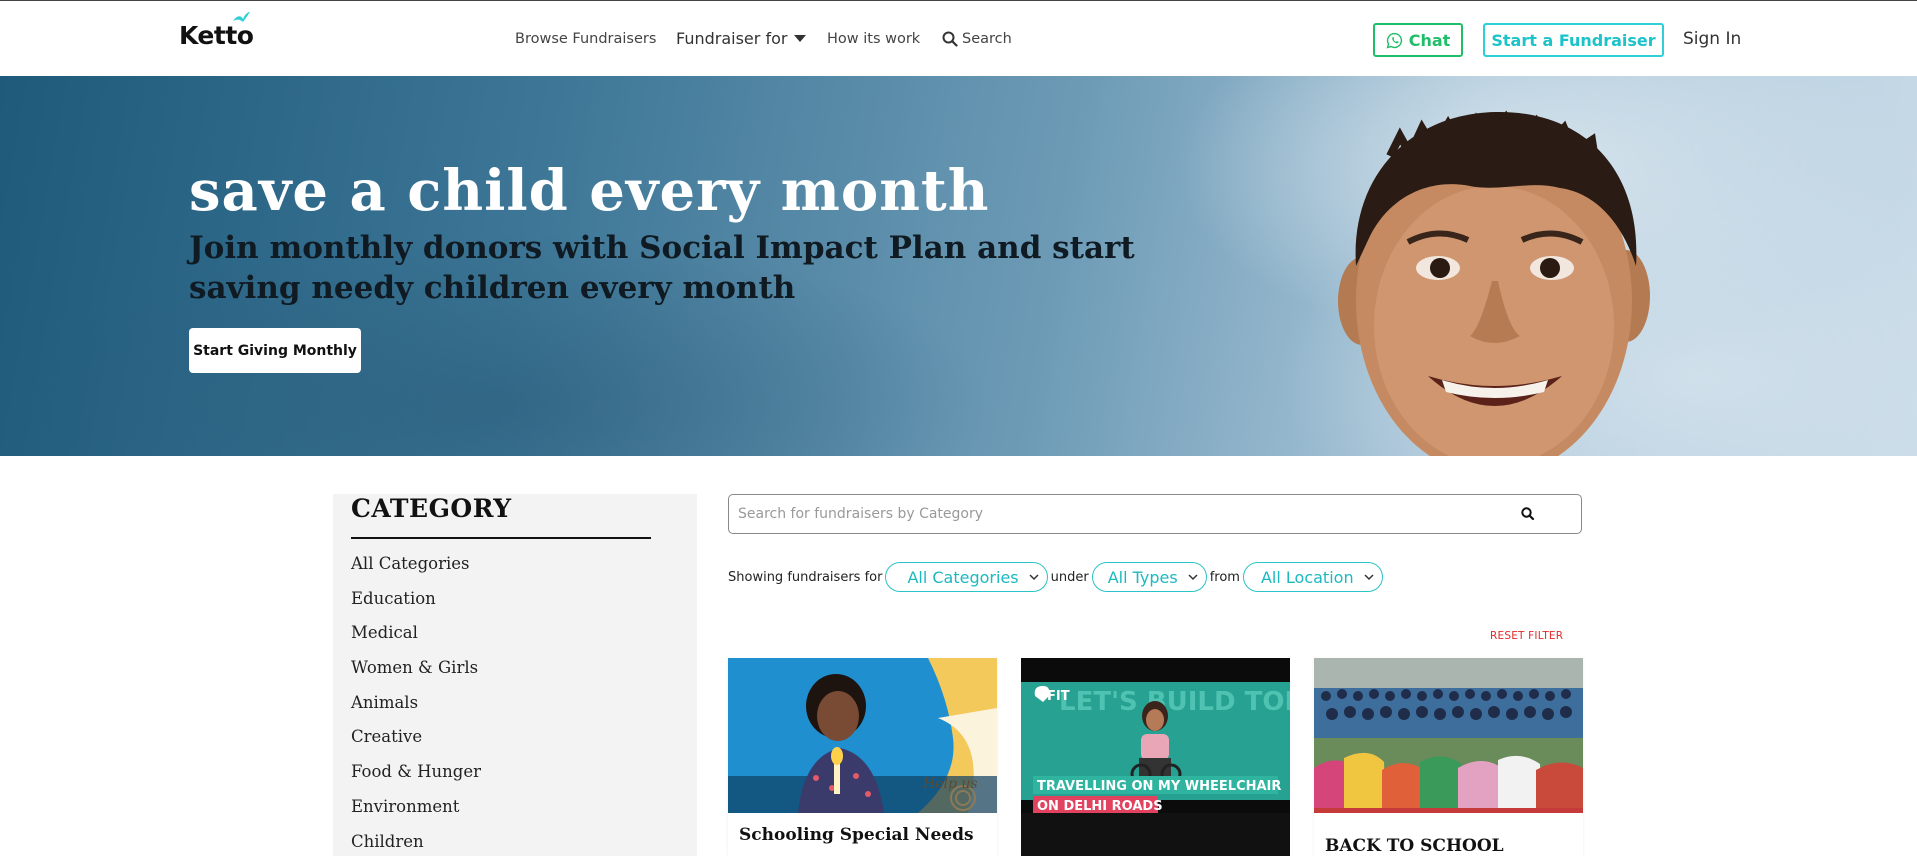 This screenshot has height=856, width=1917. Describe the element at coordinates (1069, 577) in the screenshot. I see `filter-under-label: under` at that location.